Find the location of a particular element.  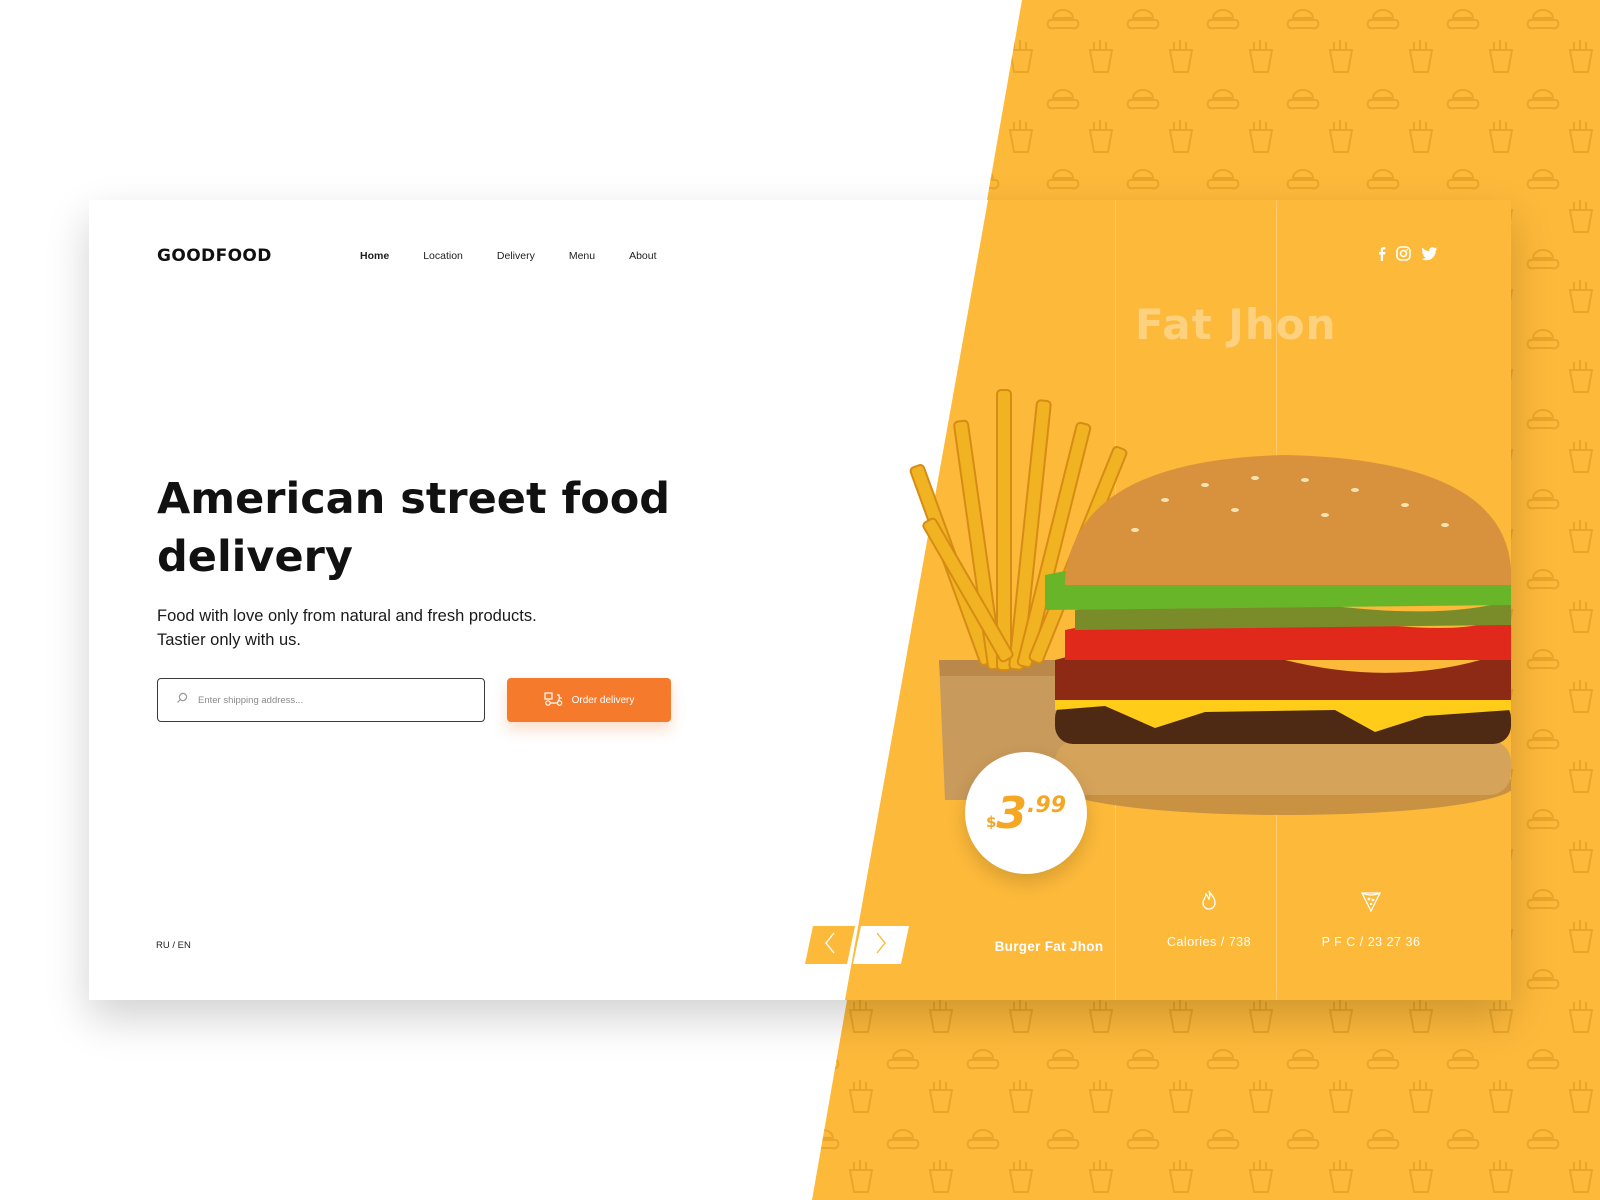

hero-subtitle-line: Tastier only with us. is located at coordinates (229, 640).